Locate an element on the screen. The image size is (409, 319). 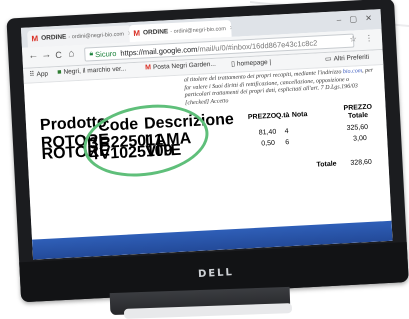
bookmark-homepage: ▯ homepage | is located at coordinates (251, 63).